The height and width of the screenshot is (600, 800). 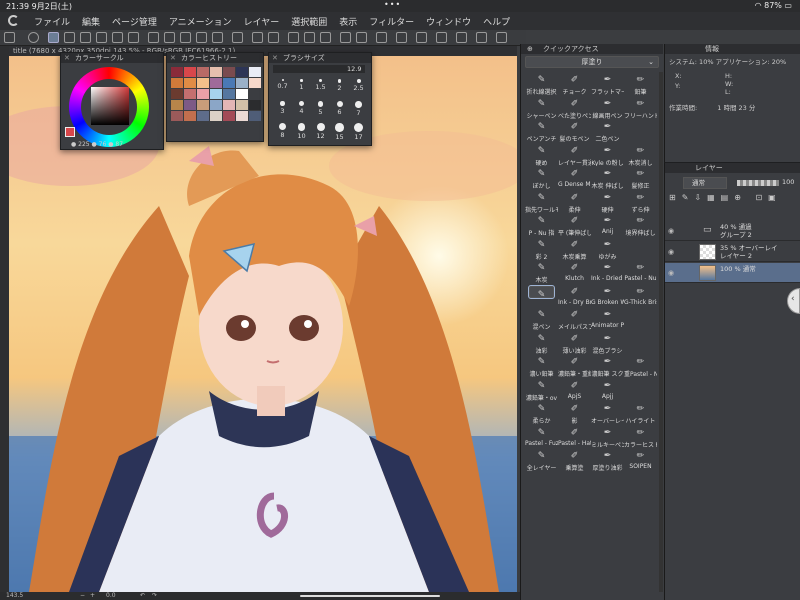 What do you see at coordinates (92, 595) in the screenshot?
I see `zoom-in-icon: +` at bounding box center [92, 595].